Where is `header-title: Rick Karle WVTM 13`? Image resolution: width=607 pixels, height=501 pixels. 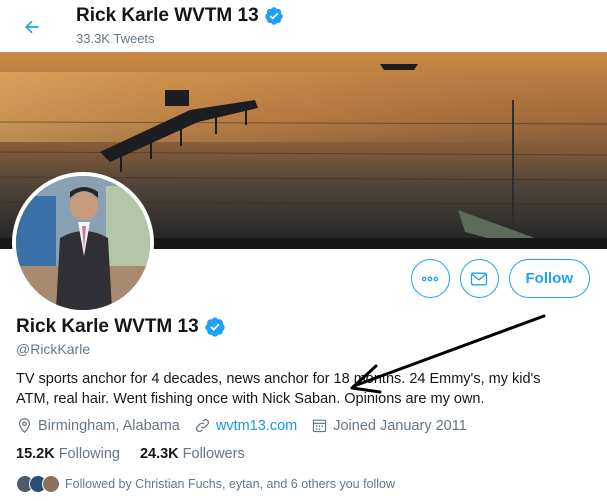
header-title: Rick Karle WVTM 13 is located at coordinates (180, 16).